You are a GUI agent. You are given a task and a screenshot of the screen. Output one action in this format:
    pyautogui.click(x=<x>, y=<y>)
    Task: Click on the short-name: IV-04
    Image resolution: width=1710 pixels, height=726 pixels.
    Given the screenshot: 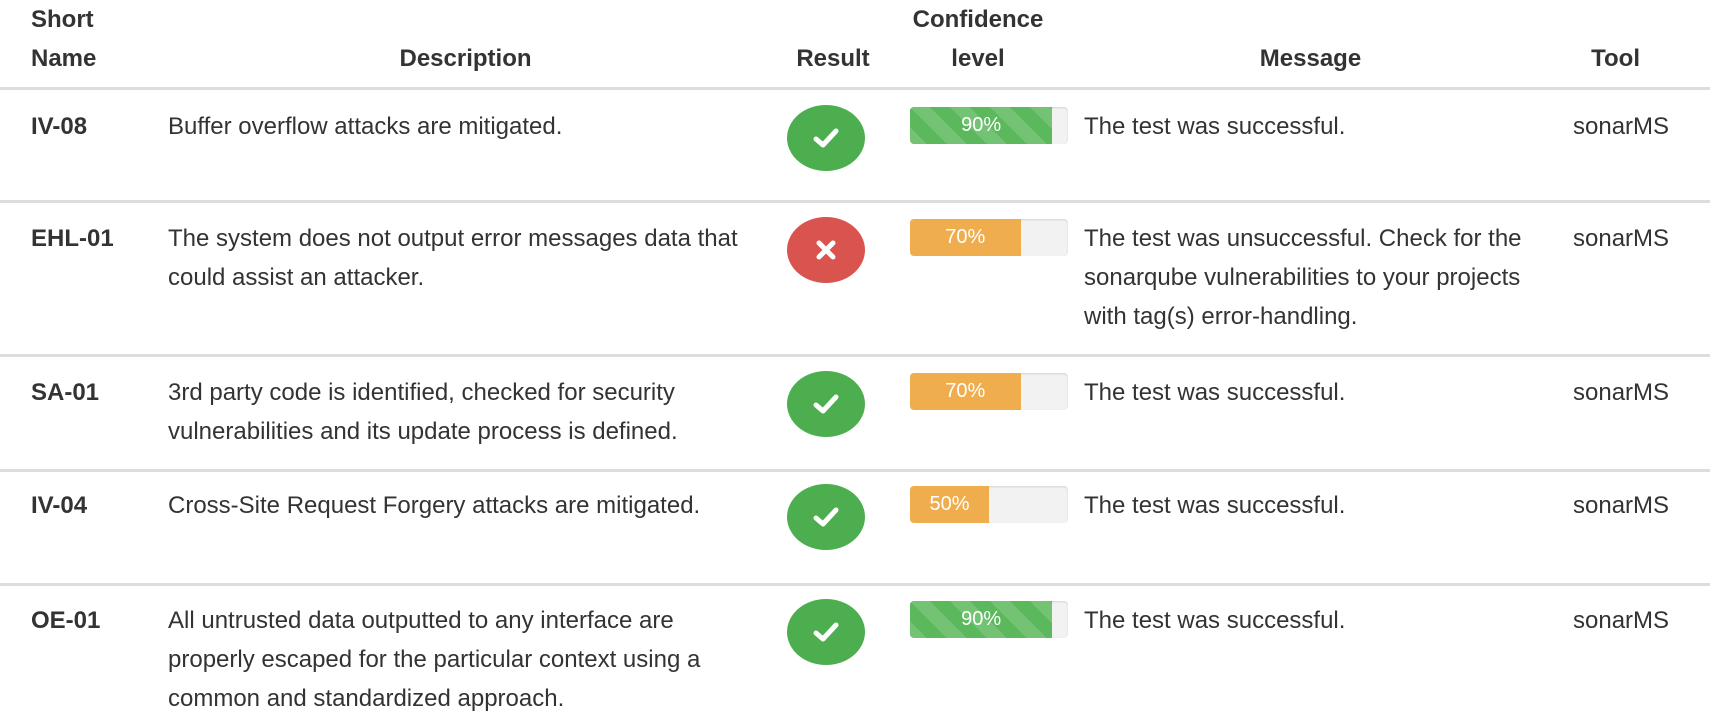 What is the action you would take?
    pyautogui.click(x=76, y=528)
    